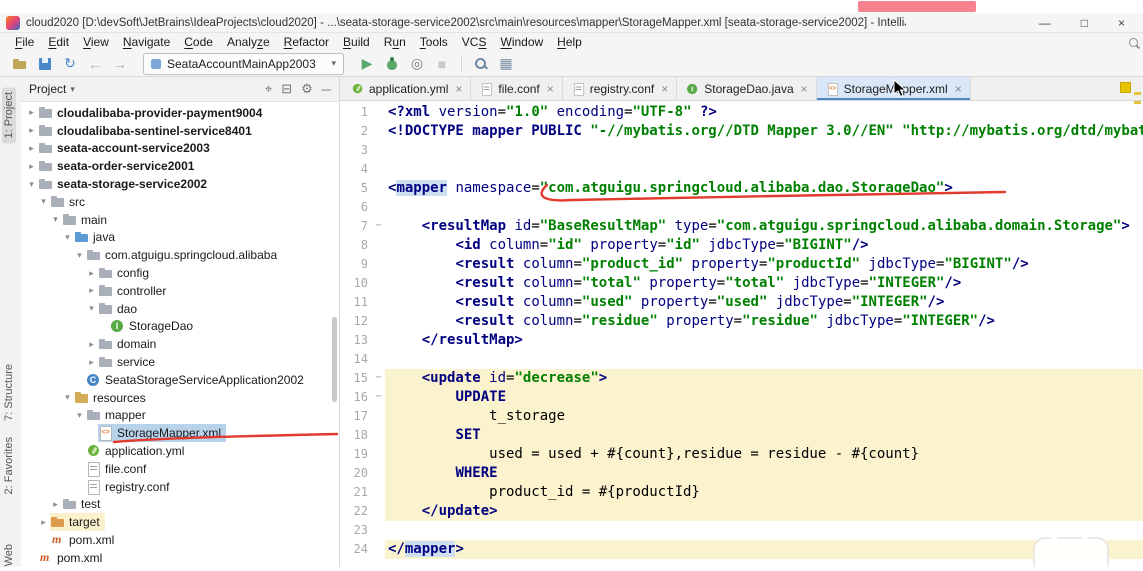 The height and width of the screenshot is (571, 1143). Describe the element at coordinates (442, 64) in the screenshot. I see `stop-icon: ■` at that location.